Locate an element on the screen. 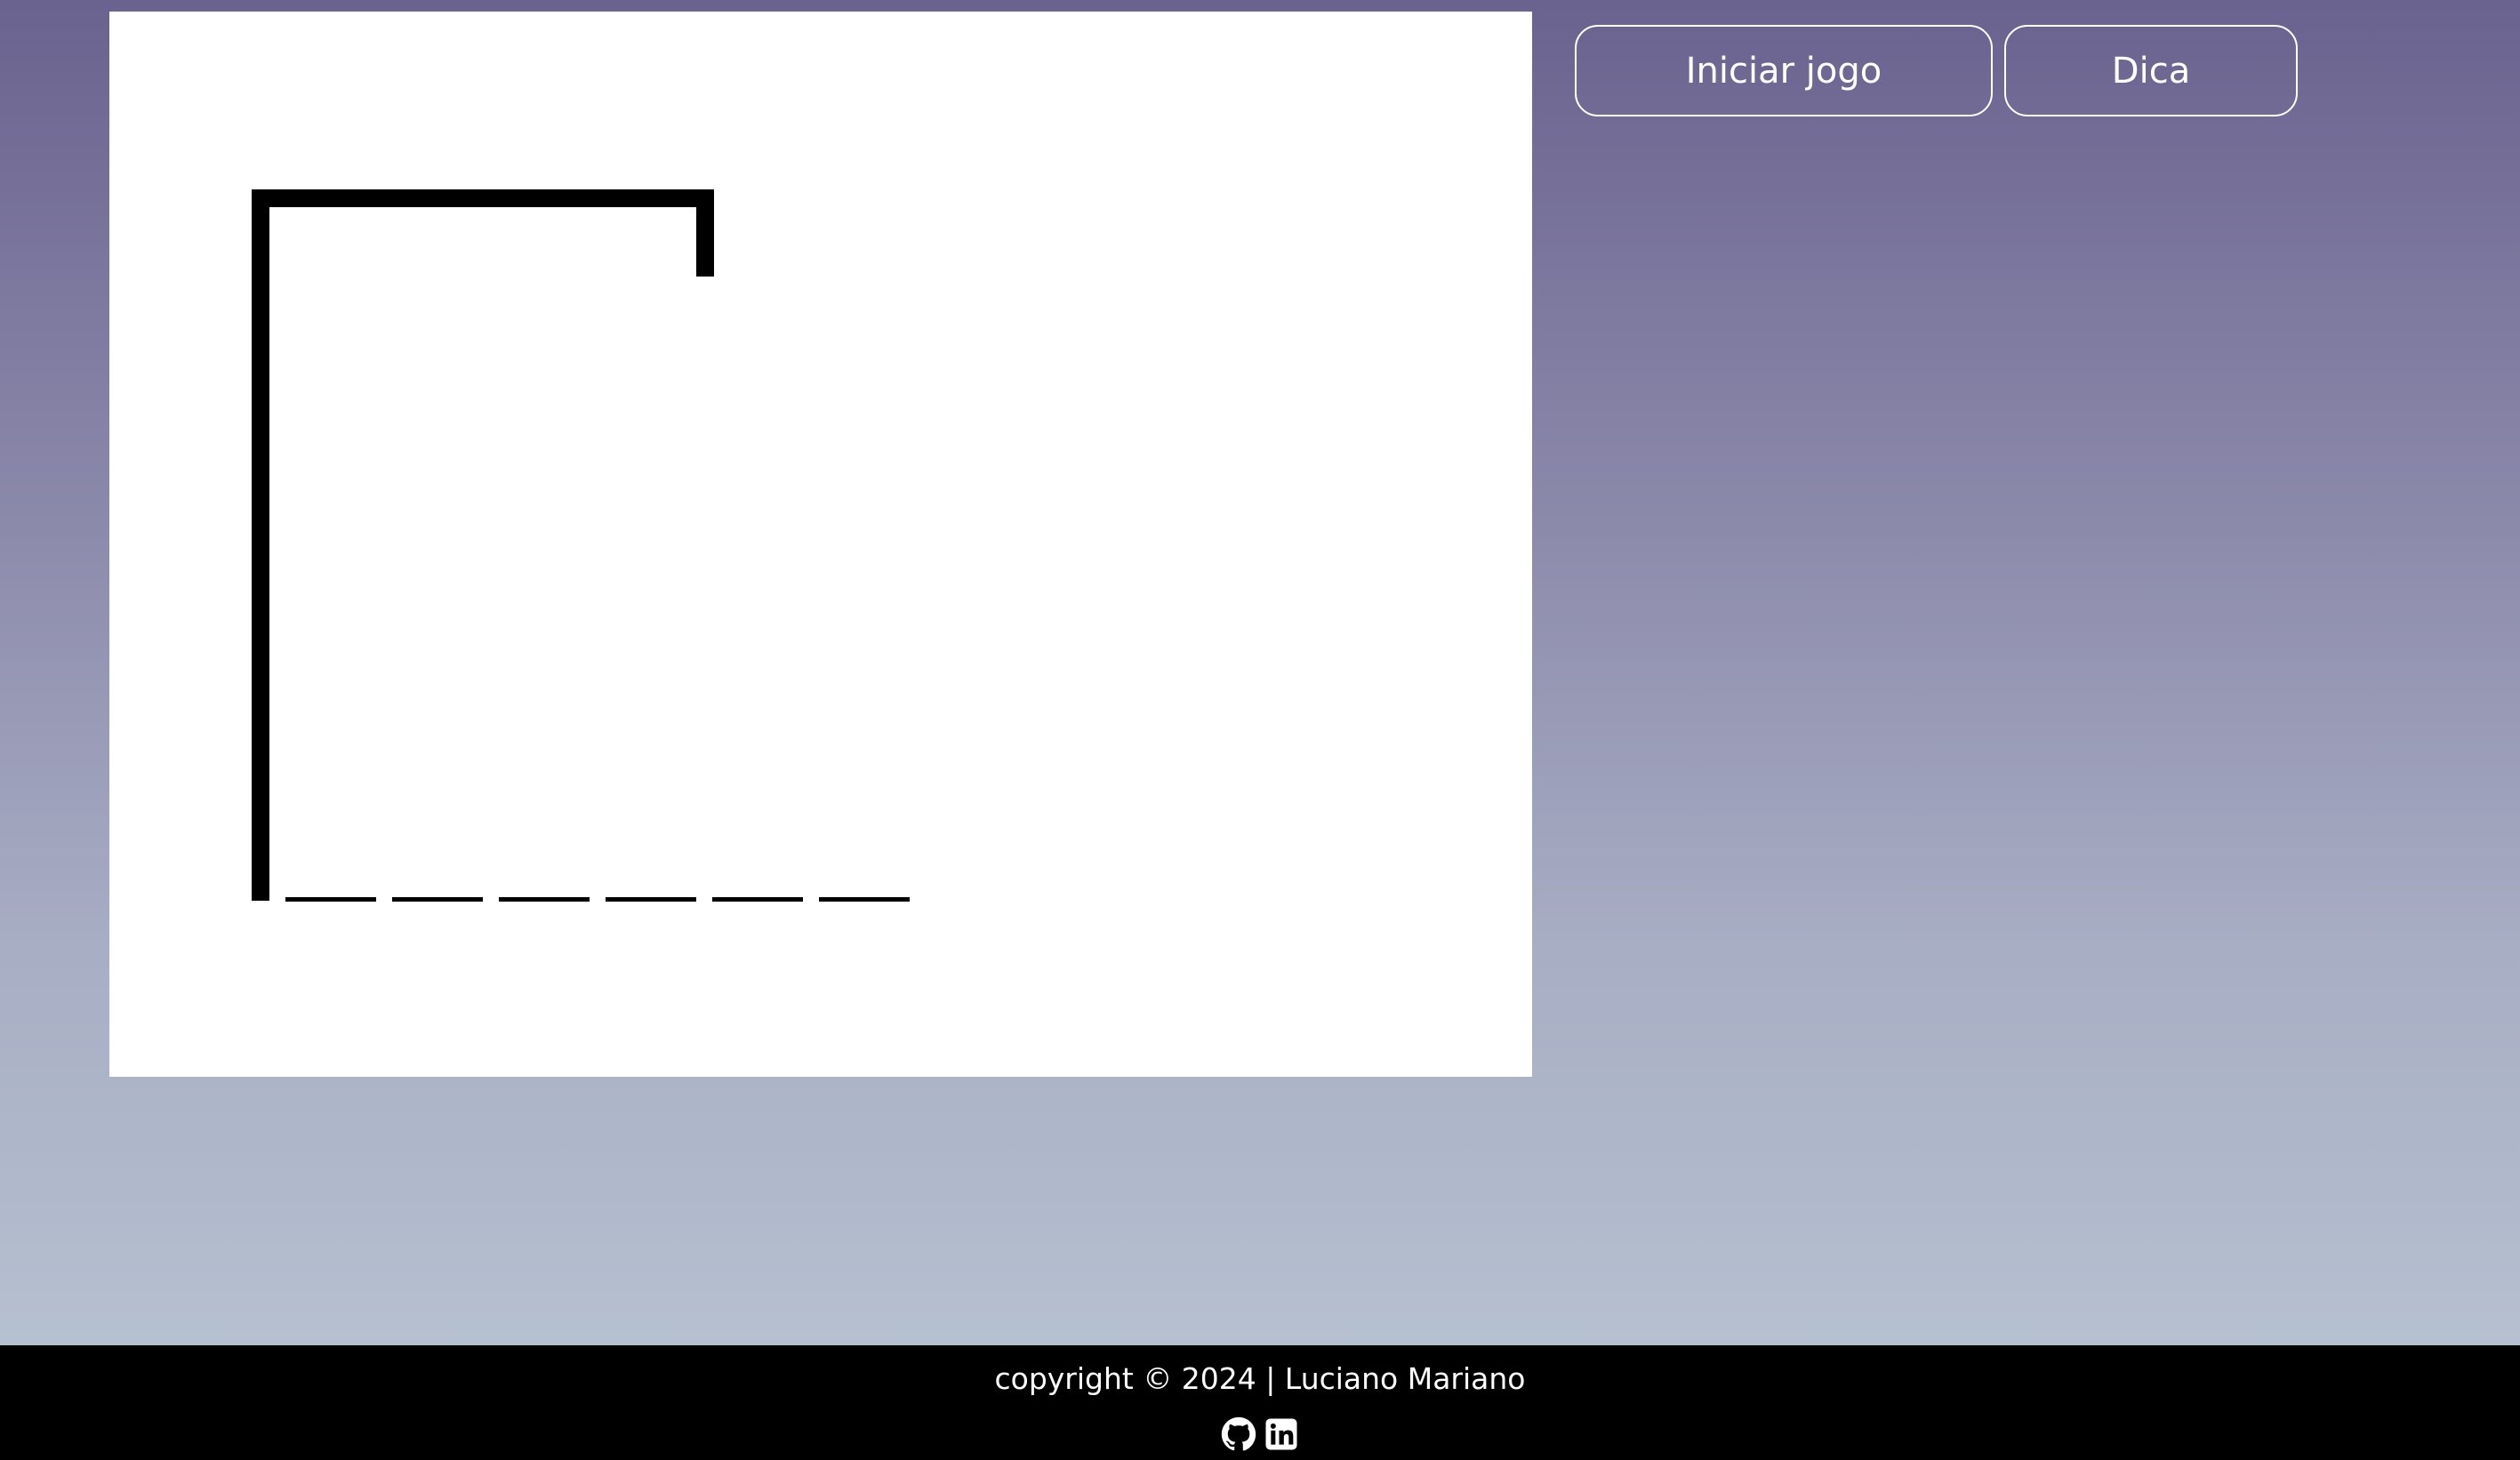 Image resolution: width=2520 pixels, height=1460 pixels. github-icon is located at coordinates (1239, 1434).